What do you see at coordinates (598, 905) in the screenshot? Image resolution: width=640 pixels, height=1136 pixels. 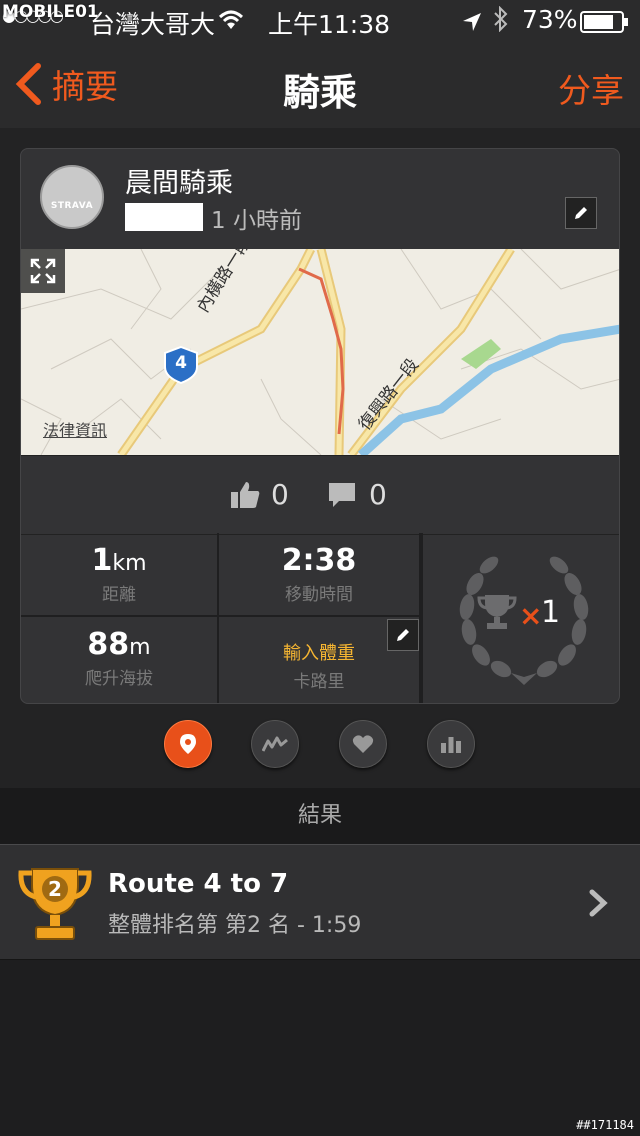 I see `chevron-right-icon` at bounding box center [598, 905].